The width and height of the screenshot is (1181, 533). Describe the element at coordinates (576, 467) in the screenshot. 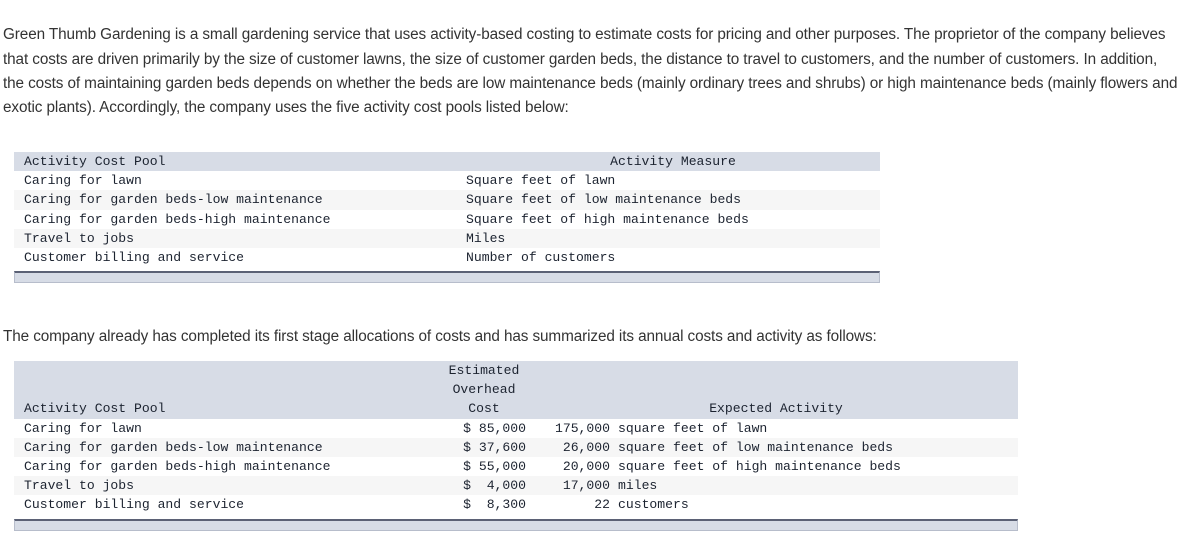

I see `cell-expected-activity-quantity: 20,000` at that location.